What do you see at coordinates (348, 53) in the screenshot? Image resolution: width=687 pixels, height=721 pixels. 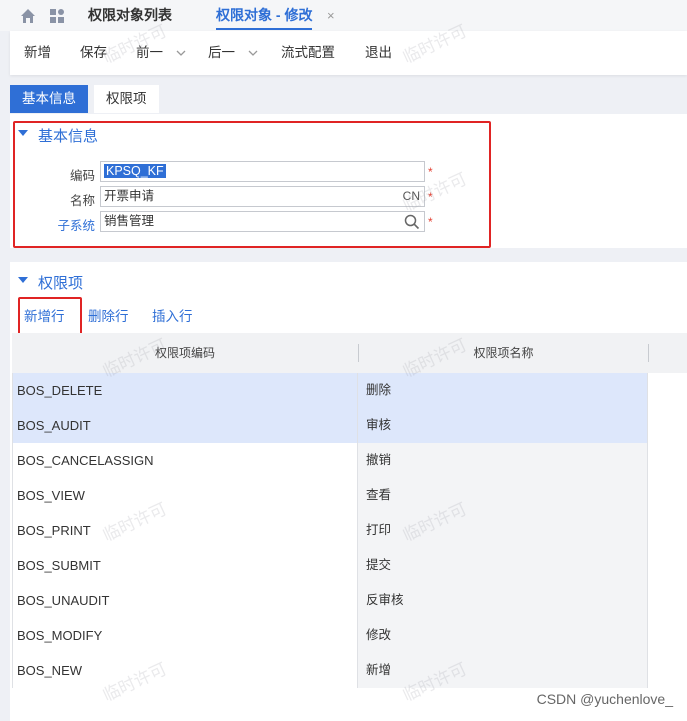 I see `toolbar: 新增 保存 前一 后一 流式配置 退出` at bounding box center [348, 53].